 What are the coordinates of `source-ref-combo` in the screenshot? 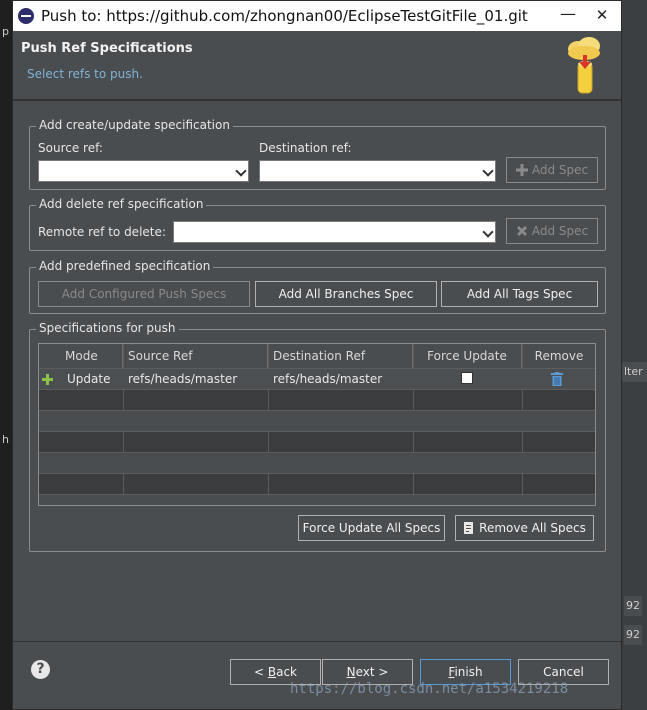 It's located at (143, 171).